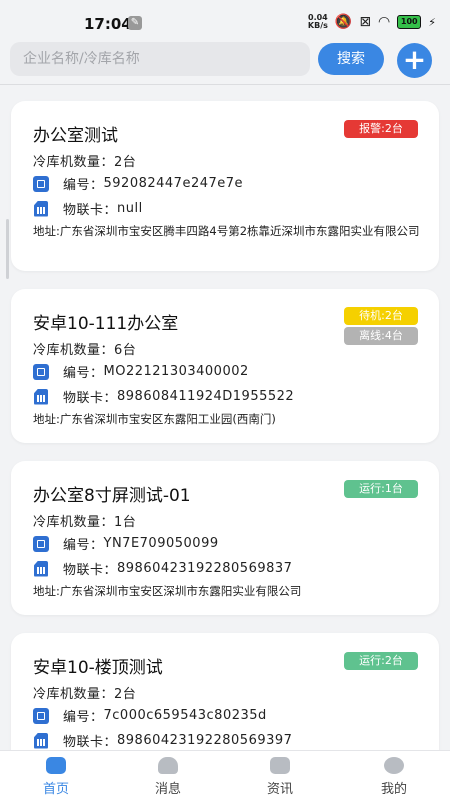 The width and height of the screenshot is (450, 801). I want to click on status-badge-running: 运行:2台, so click(381, 661).